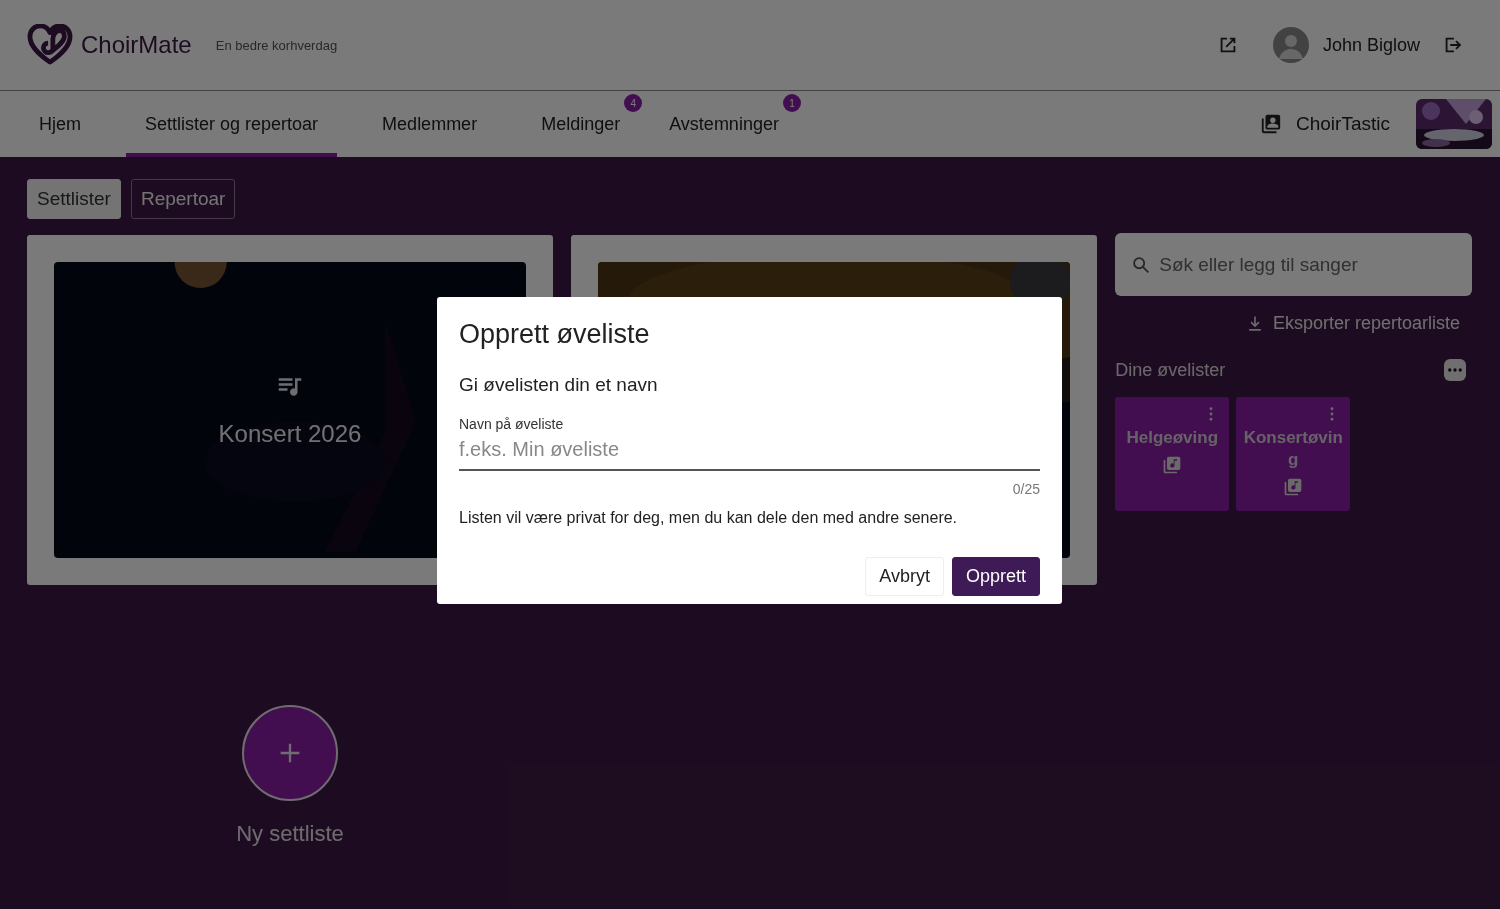  I want to click on character-counter: 0/25, so click(1026, 489).